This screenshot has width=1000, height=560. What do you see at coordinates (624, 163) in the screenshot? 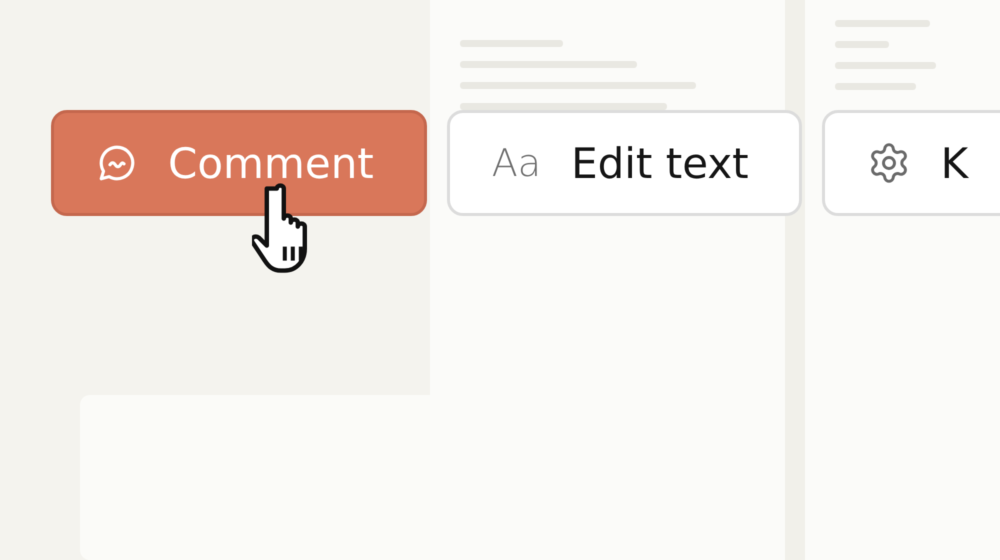
I see `edit-text-button: Aa Edit text` at bounding box center [624, 163].